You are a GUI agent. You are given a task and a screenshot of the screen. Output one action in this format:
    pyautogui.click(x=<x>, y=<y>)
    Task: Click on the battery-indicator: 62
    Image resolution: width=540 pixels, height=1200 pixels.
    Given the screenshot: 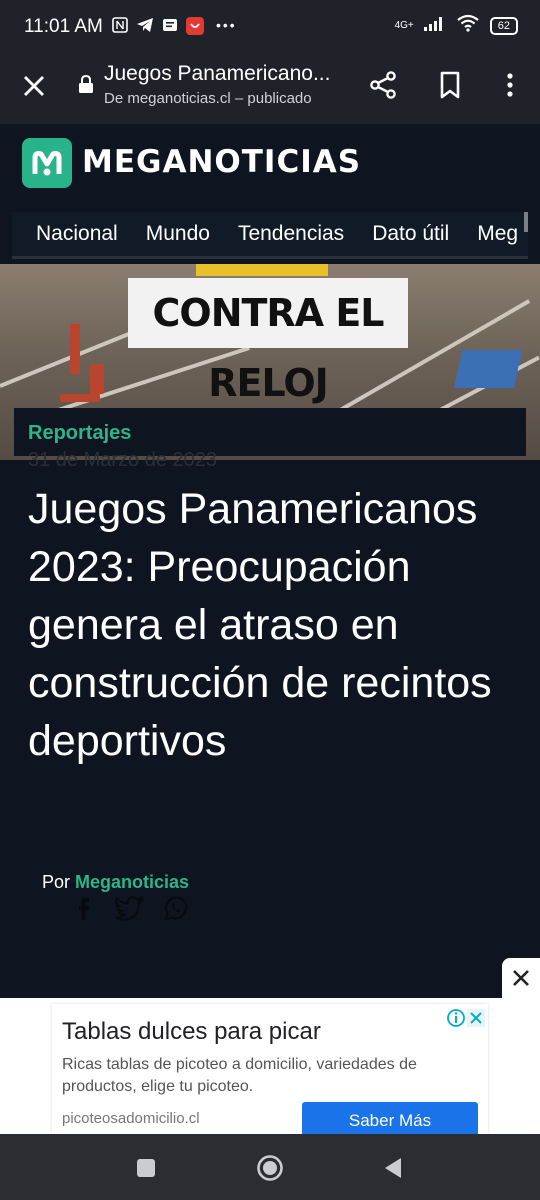 What is the action you would take?
    pyautogui.click(x=503, y=25)
    